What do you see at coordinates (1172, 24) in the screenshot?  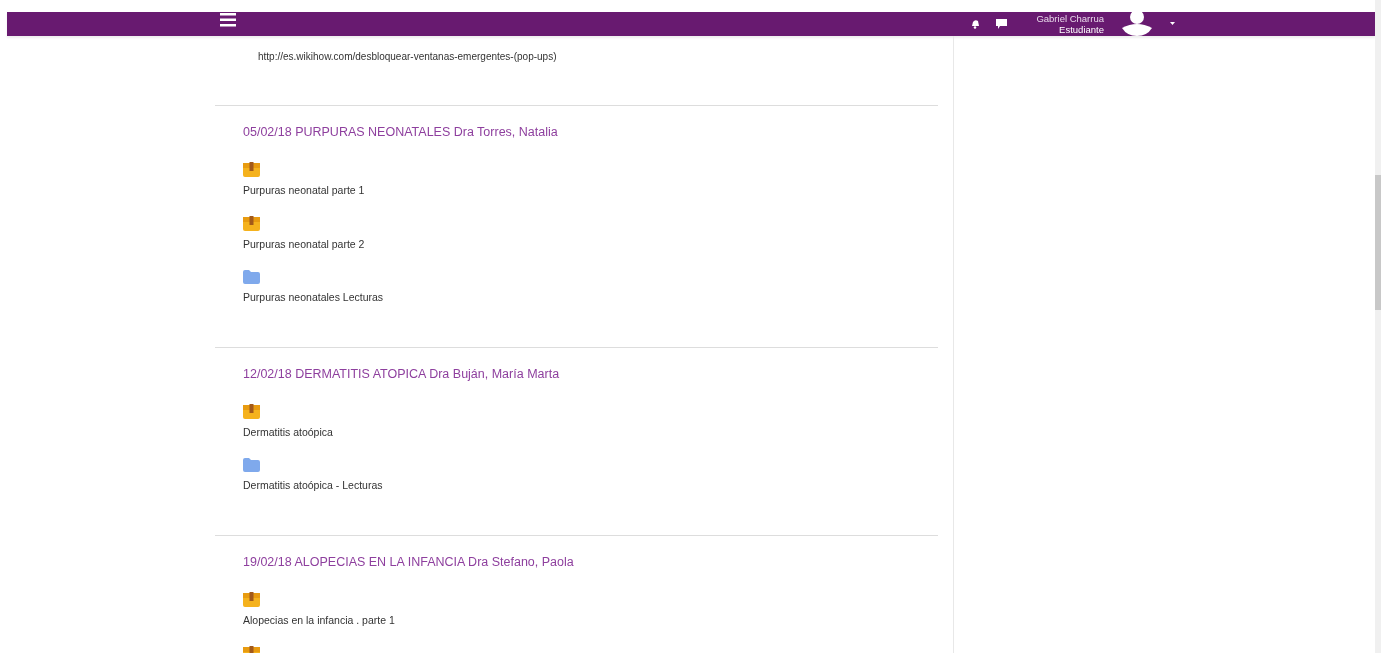 I see `caret-icon` at bounding box center [1172, 24].